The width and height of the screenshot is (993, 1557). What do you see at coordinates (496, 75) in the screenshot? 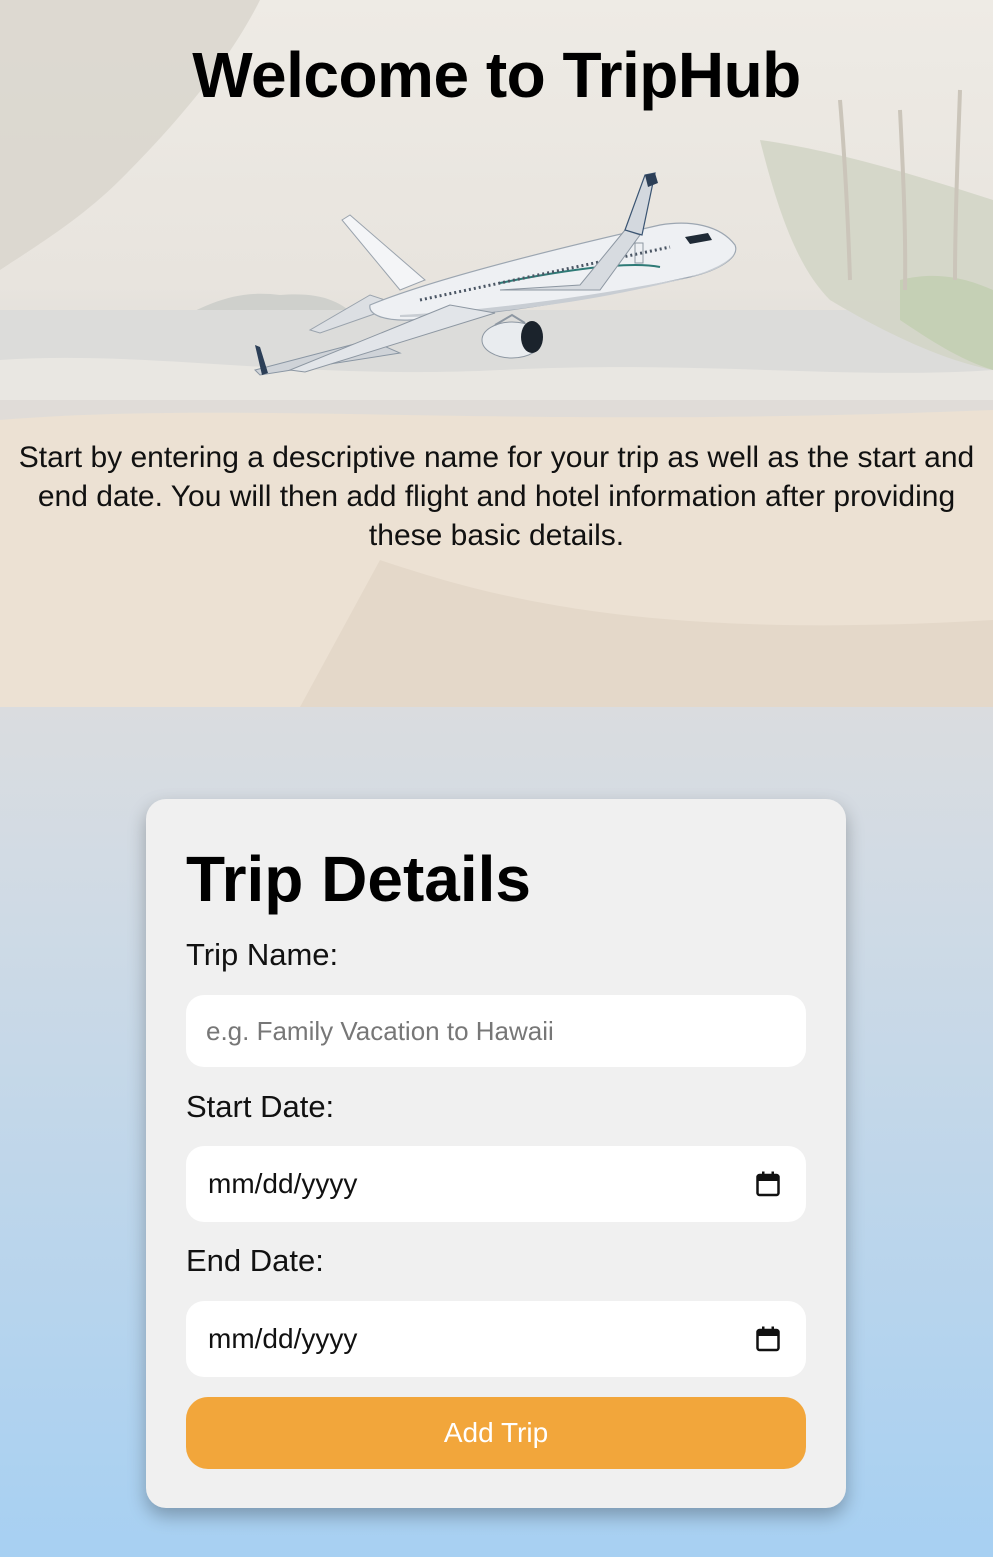
I see `page-title: Welcome to TripHub` at bounding box center [496, 75].